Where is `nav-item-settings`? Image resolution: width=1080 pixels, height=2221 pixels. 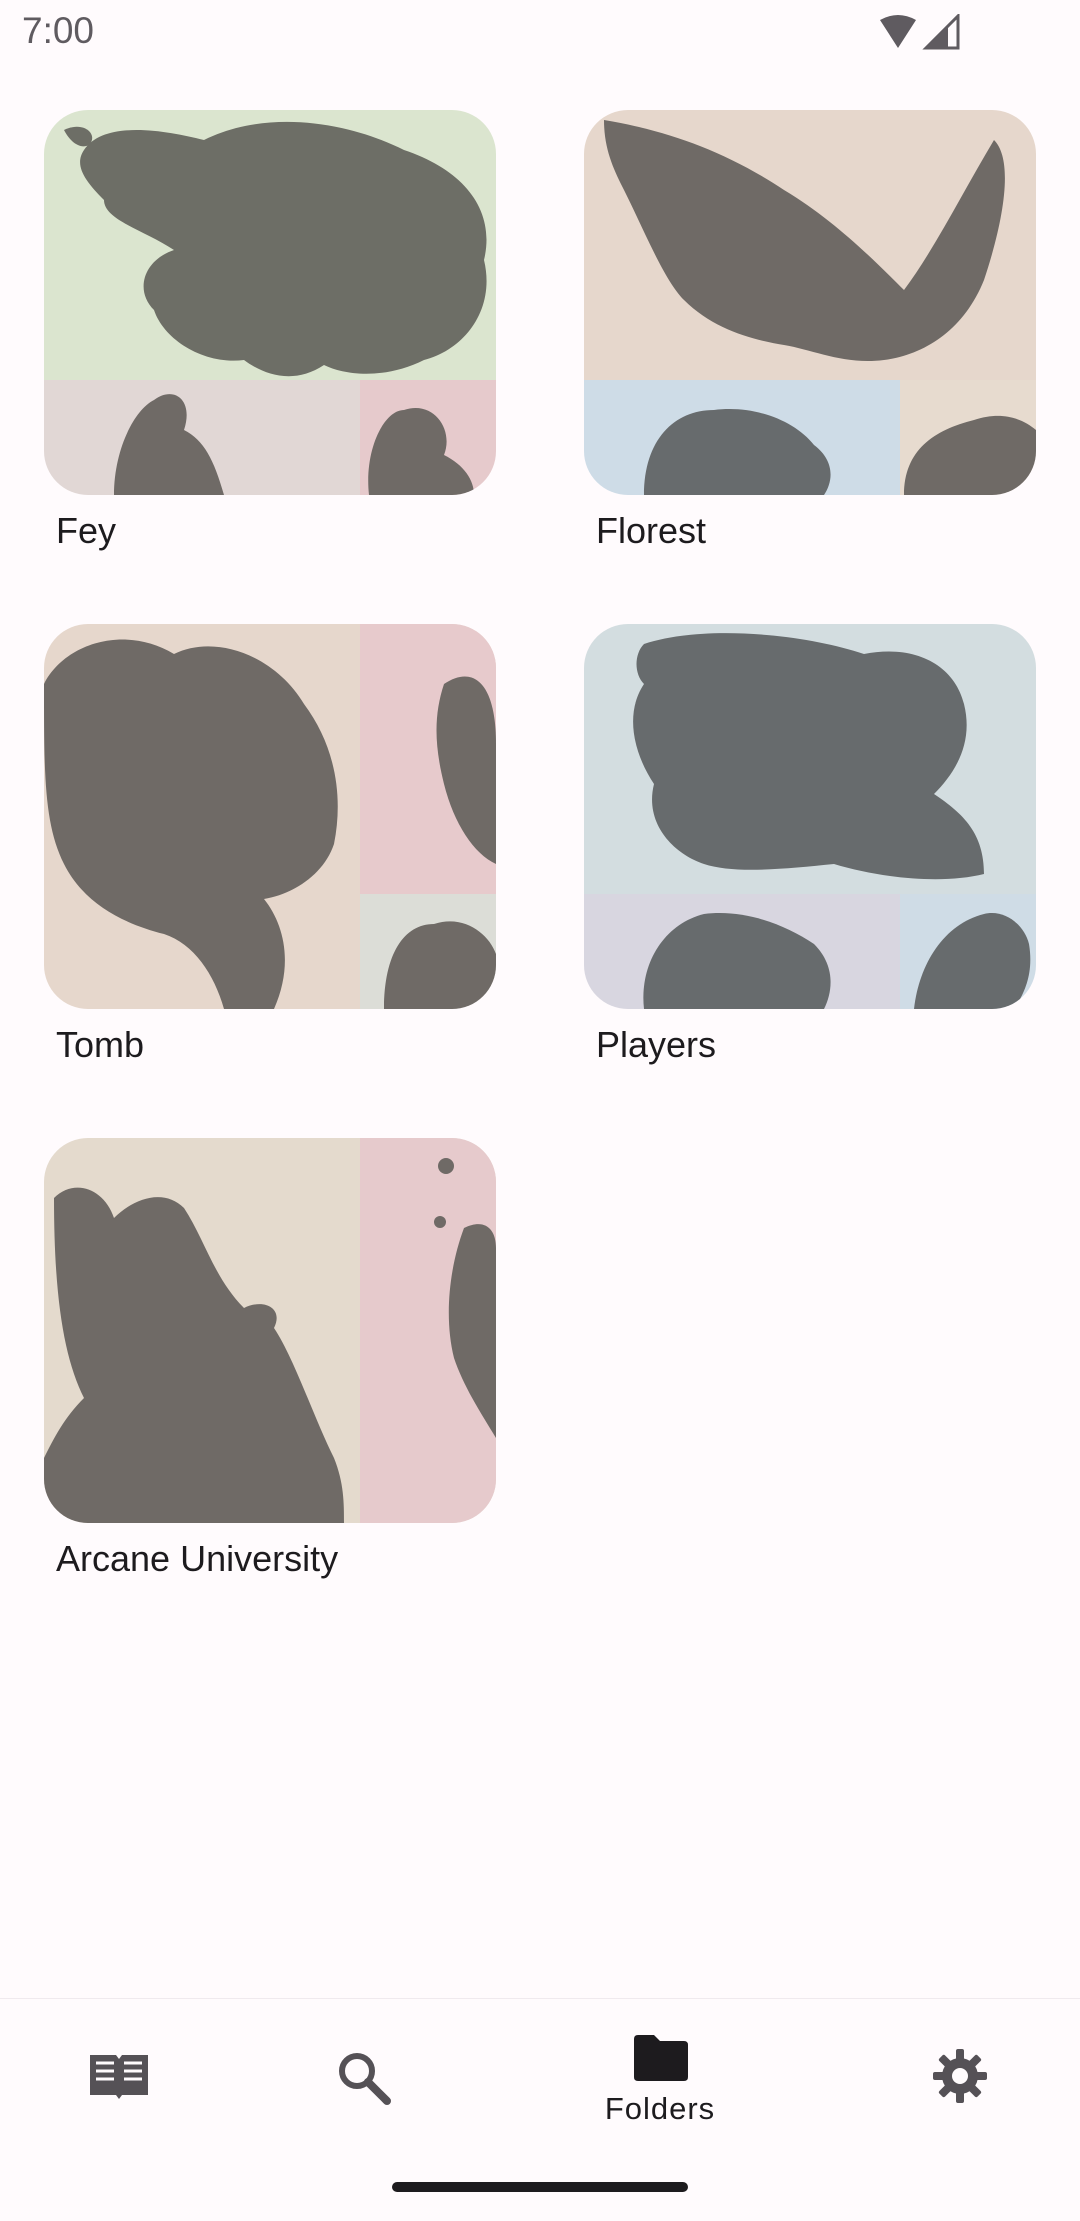 nav-item-settings is located at coordinates (952, 2079).